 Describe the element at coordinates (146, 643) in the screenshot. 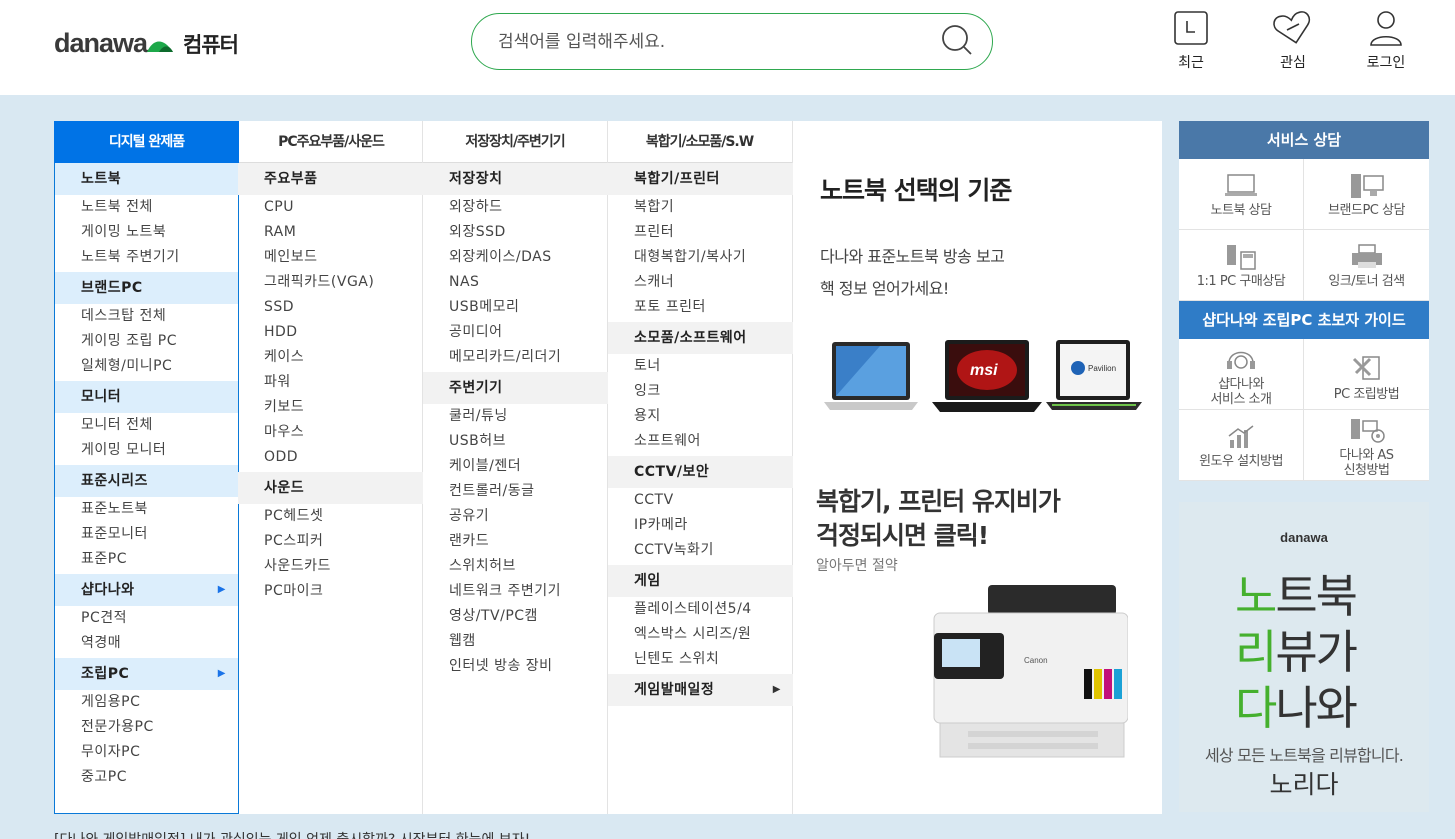

I see `menu-item: 역경매` at that location.